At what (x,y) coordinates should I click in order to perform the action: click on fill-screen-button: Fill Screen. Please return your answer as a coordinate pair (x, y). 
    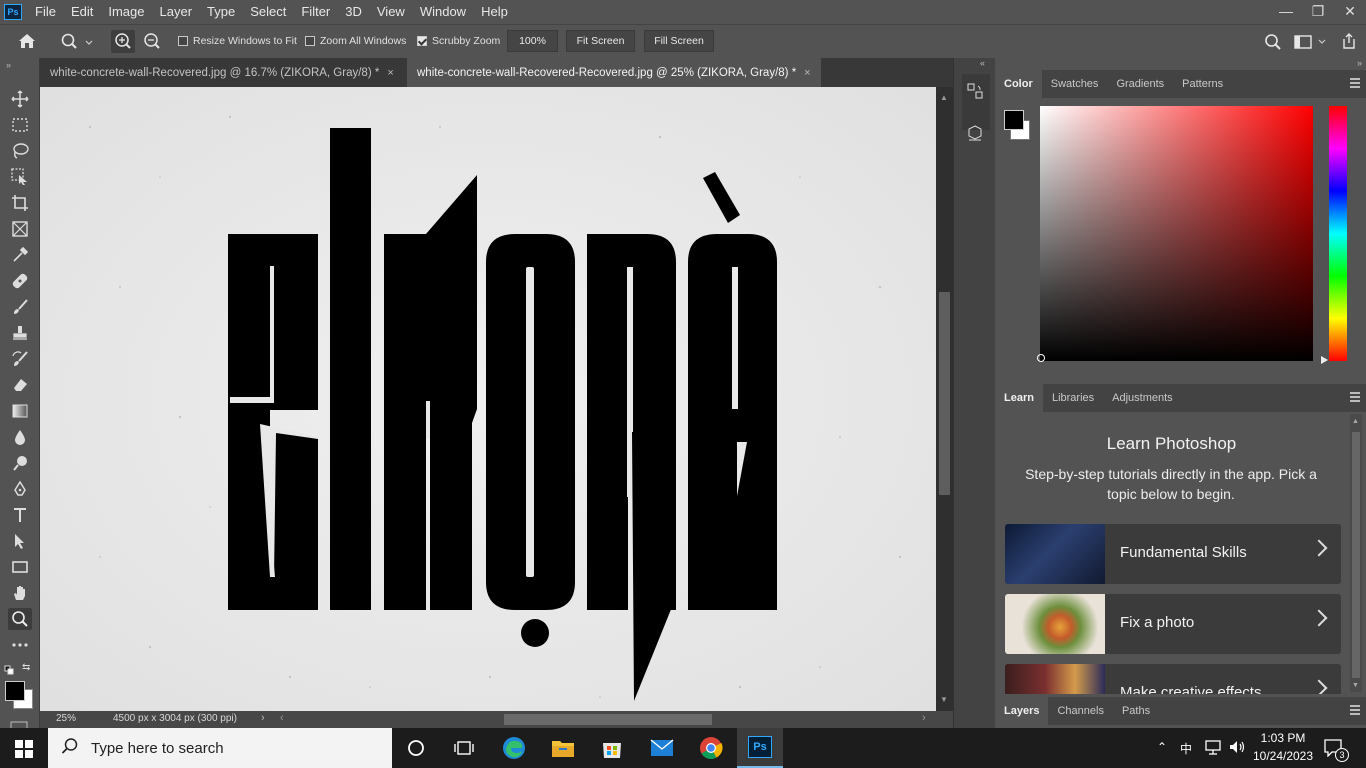
    Looking at the image, I should click on (679, 41).